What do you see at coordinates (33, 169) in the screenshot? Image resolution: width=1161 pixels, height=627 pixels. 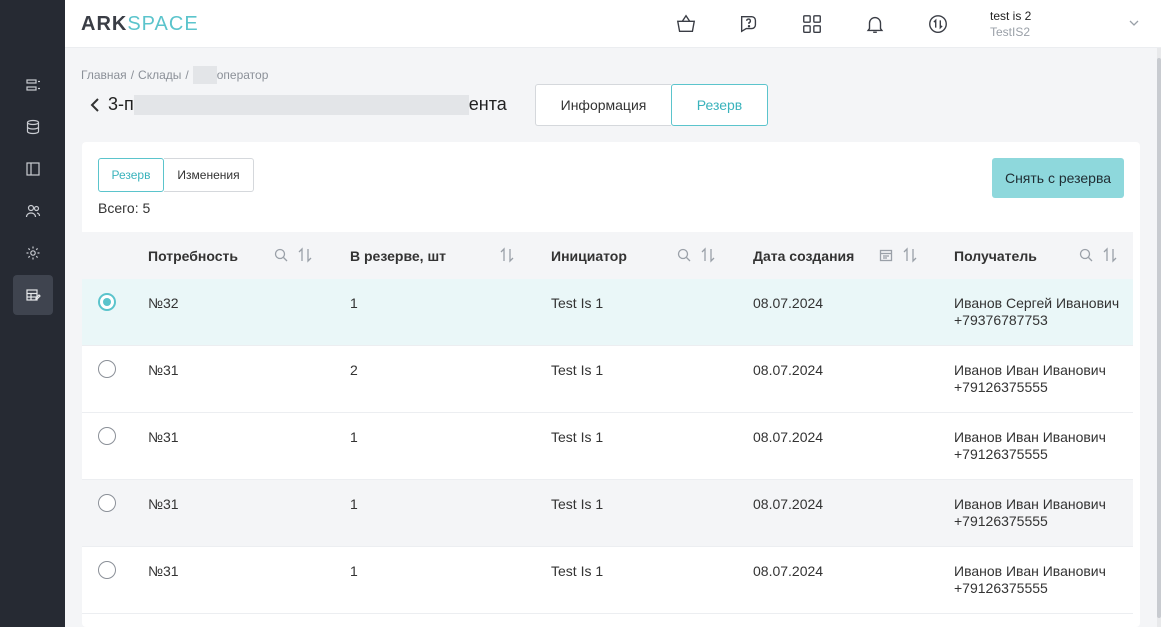 I see `sidebar-item-panel` at bounding box center [33, 169].